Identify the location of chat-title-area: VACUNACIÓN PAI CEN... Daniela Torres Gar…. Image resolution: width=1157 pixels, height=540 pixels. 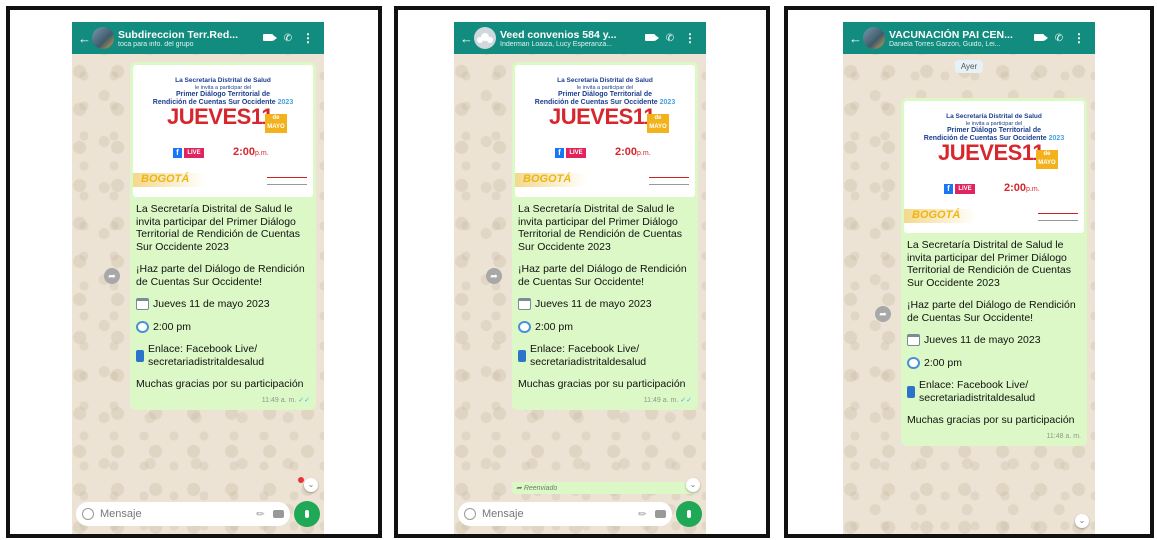
(959, 38).